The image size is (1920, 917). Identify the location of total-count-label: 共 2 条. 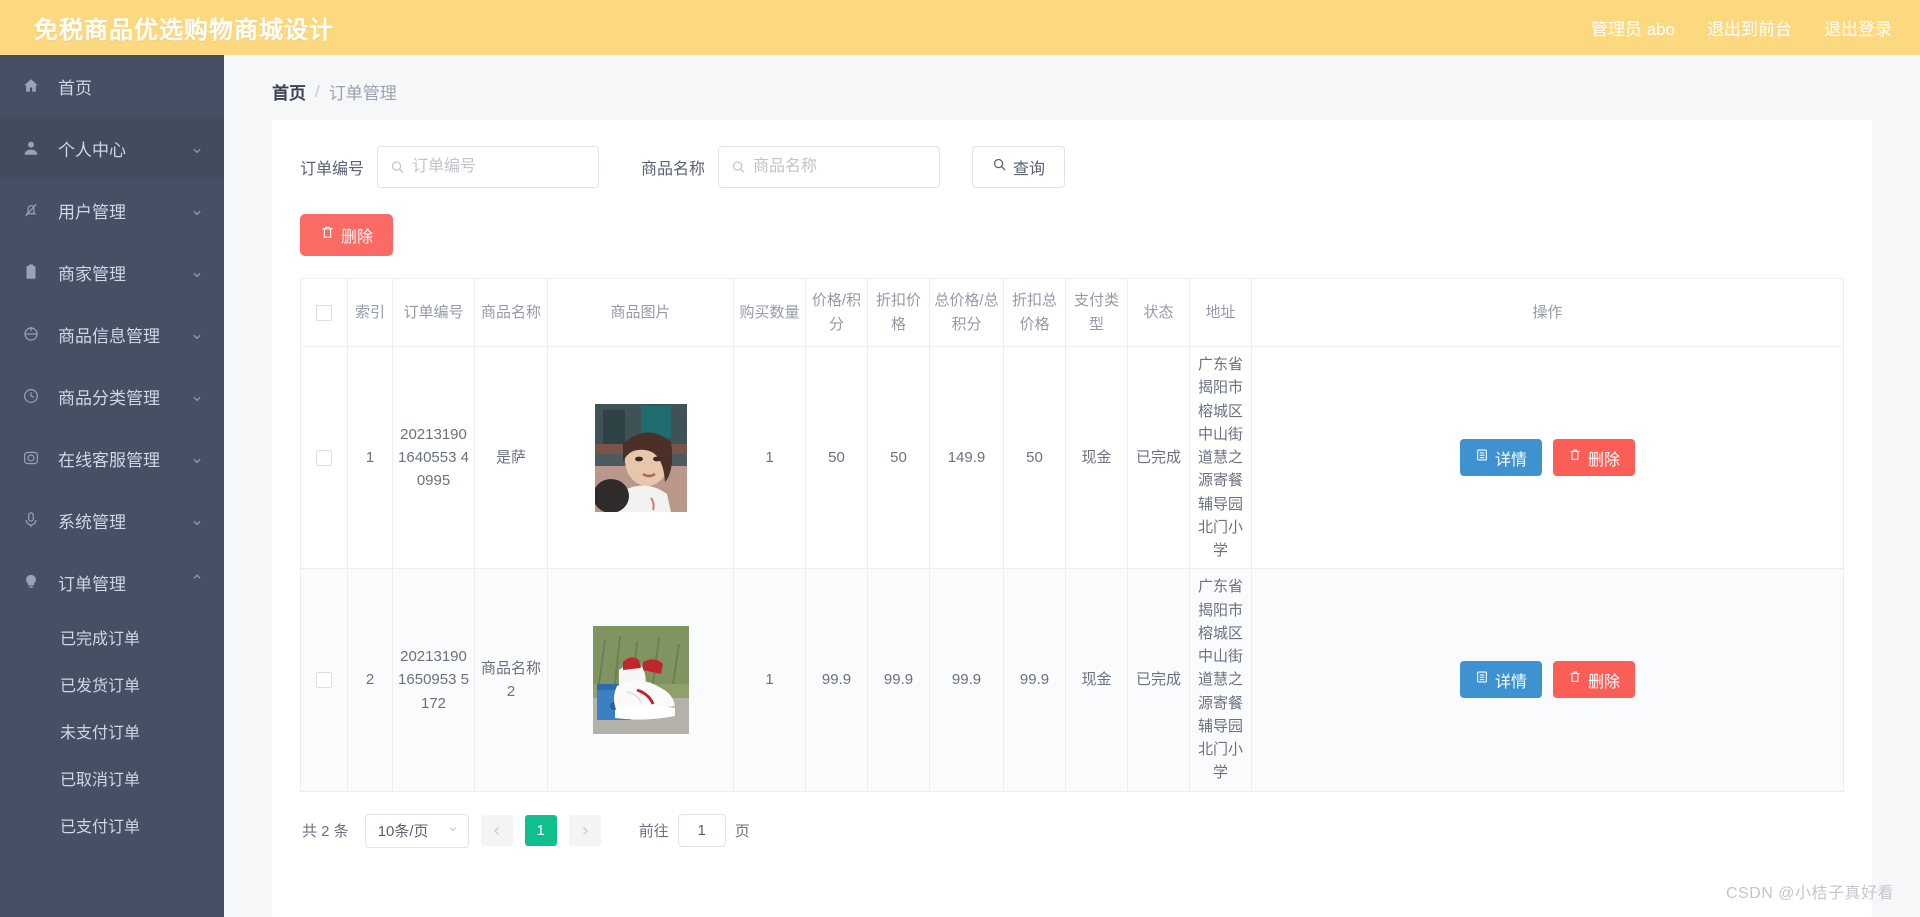
(325, 831).